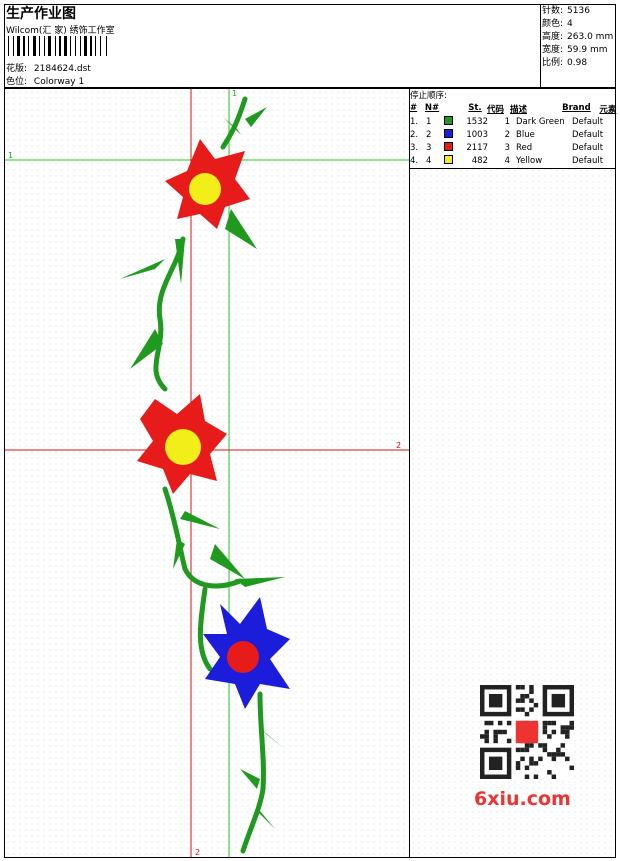 Image resolution: width=620 pixels, height=861 pixels. What do you see at coordinates (398, 445) in the screenshot?
I see `guide-label-h2: 2` at bounding box center [398, 445].